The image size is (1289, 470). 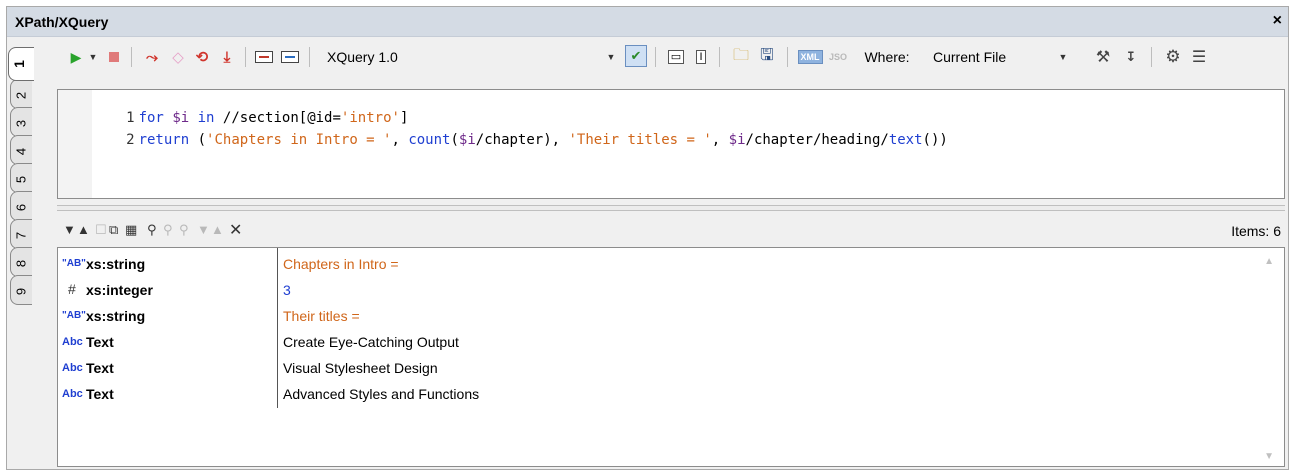 I want to click on tab-9: 9, so click(x=21, y=290).